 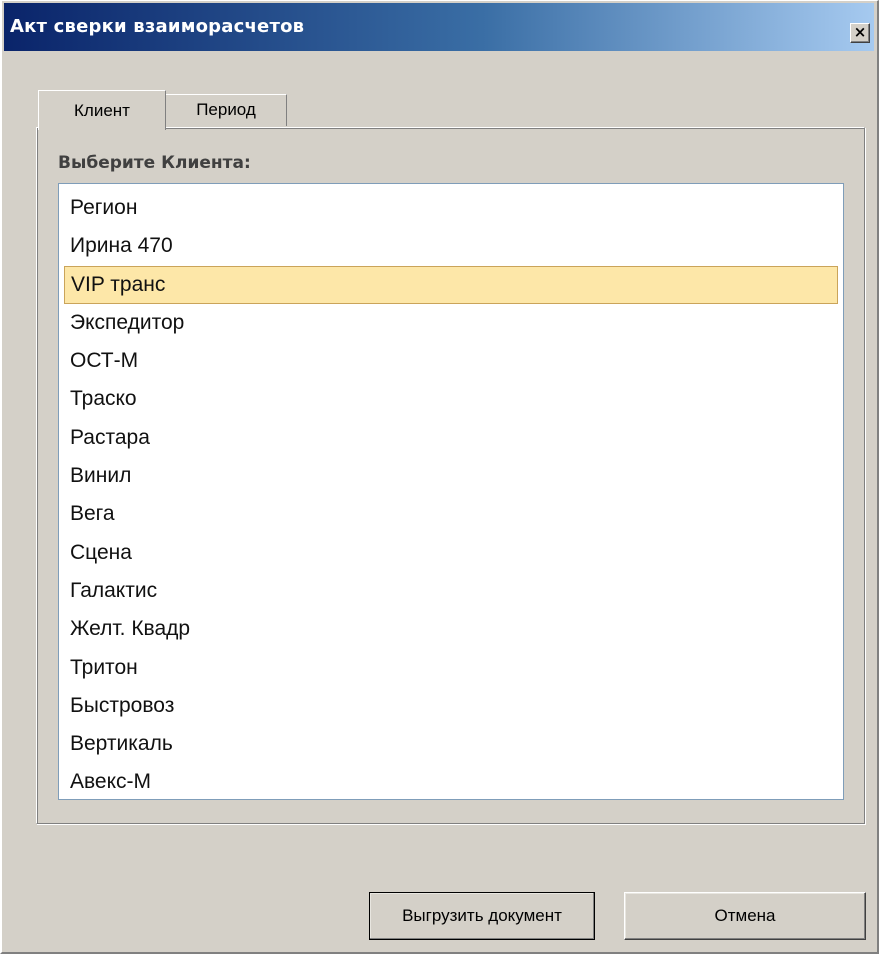 I want to click on client-list-item: Сцена, so click(x=451, y=553).